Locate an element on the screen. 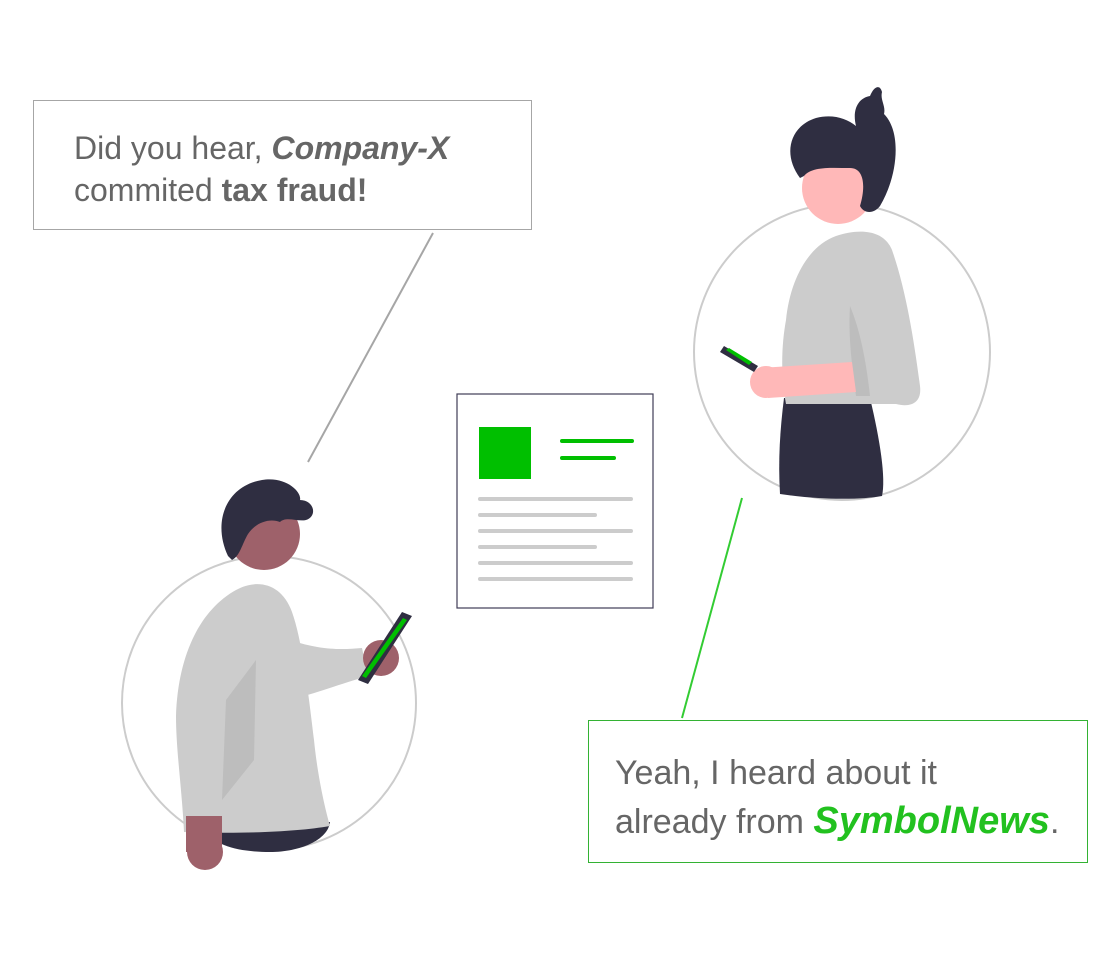  right-bubble-period: . is located at coordinates (1054, 822).